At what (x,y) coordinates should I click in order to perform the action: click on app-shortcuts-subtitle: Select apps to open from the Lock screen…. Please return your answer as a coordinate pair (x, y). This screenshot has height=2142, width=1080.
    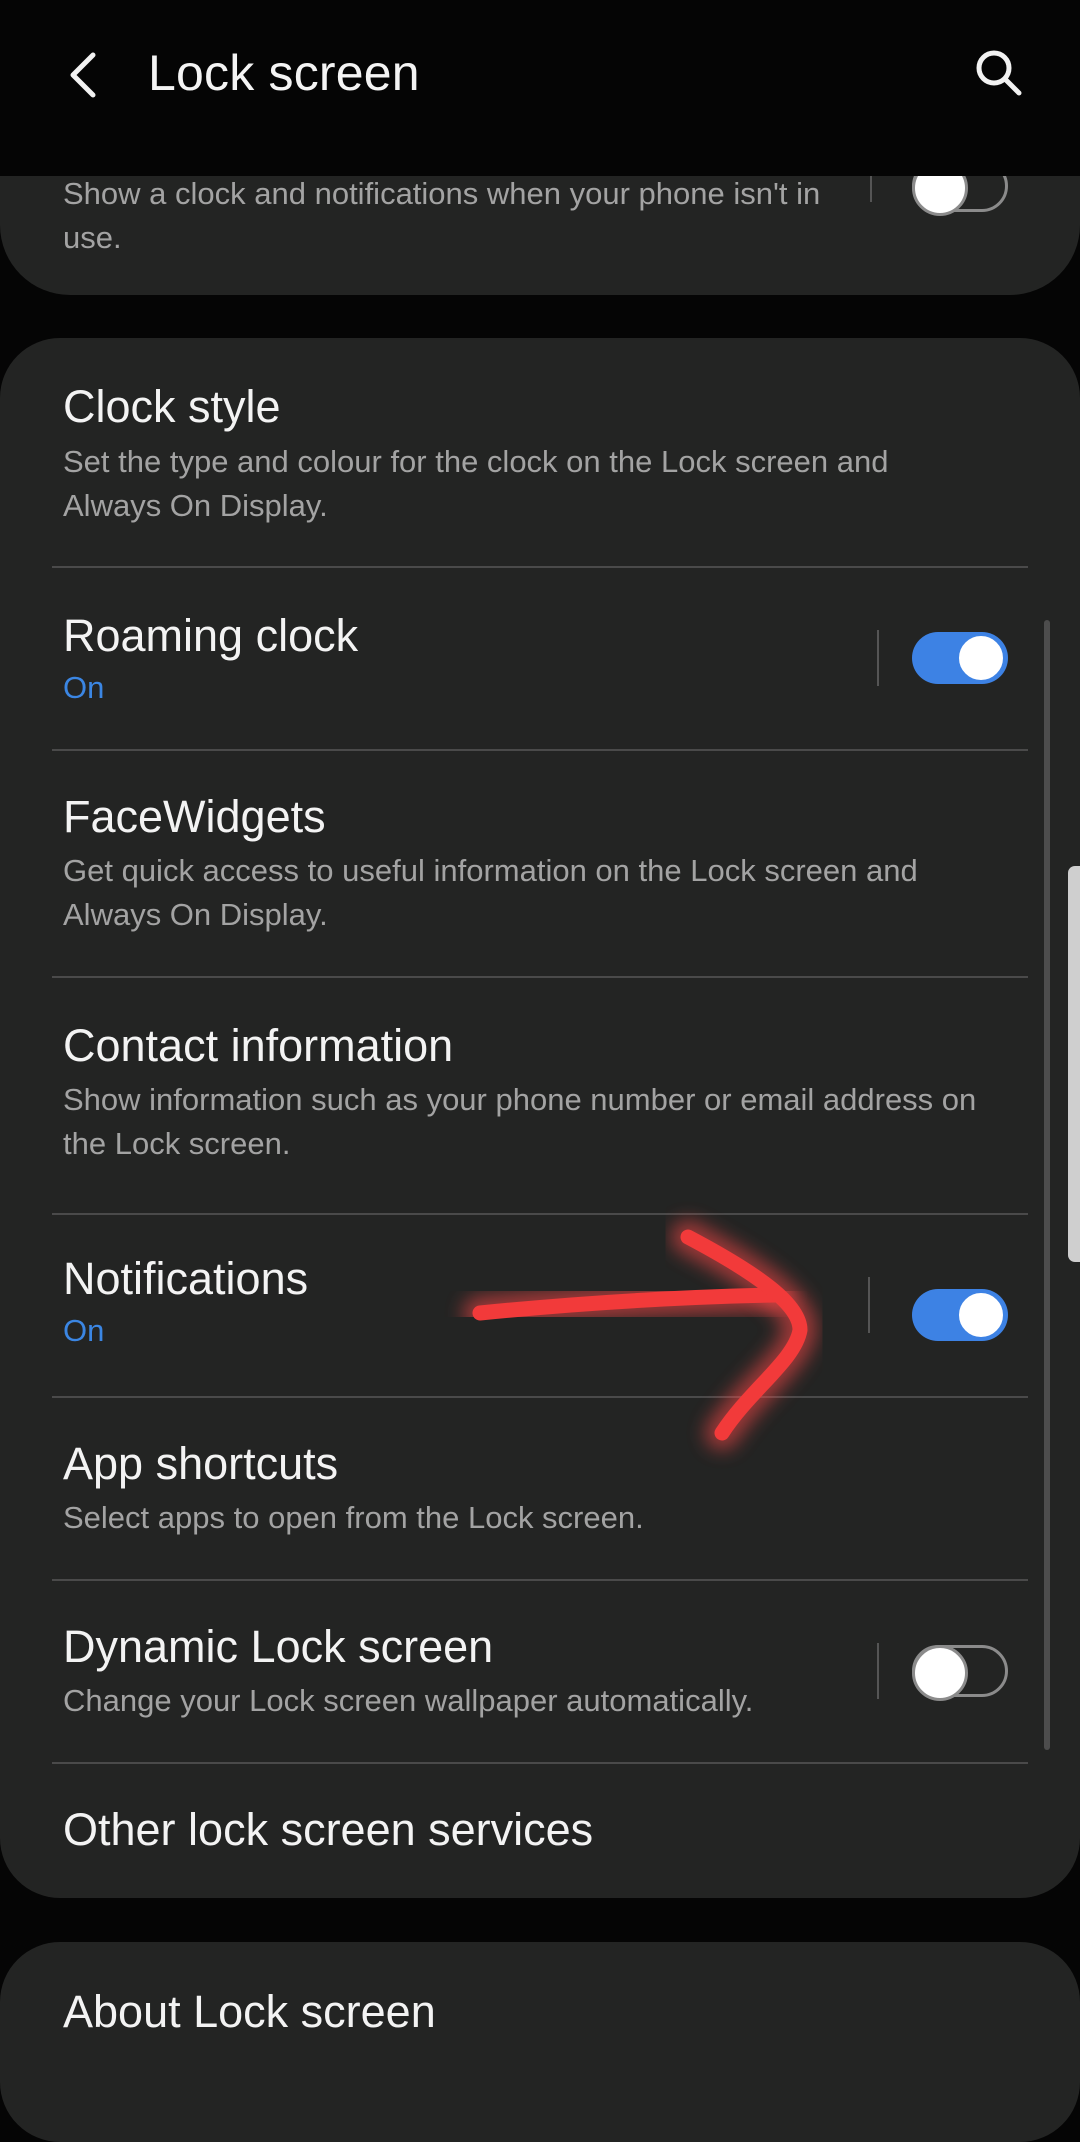
    Looking at the image, I should click on (353, 1517).